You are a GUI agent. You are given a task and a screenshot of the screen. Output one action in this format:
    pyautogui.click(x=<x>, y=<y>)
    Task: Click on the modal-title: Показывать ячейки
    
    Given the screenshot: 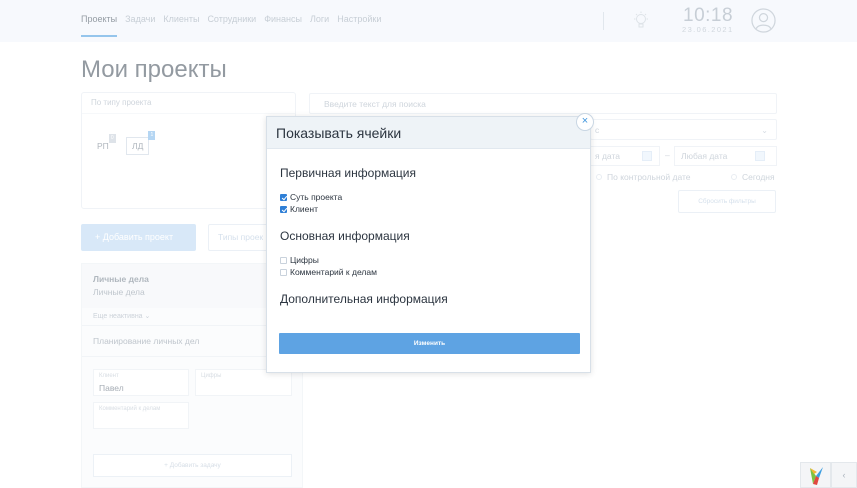 What is the action you would take?
    pyautogui.click(x=339, y=133)
    